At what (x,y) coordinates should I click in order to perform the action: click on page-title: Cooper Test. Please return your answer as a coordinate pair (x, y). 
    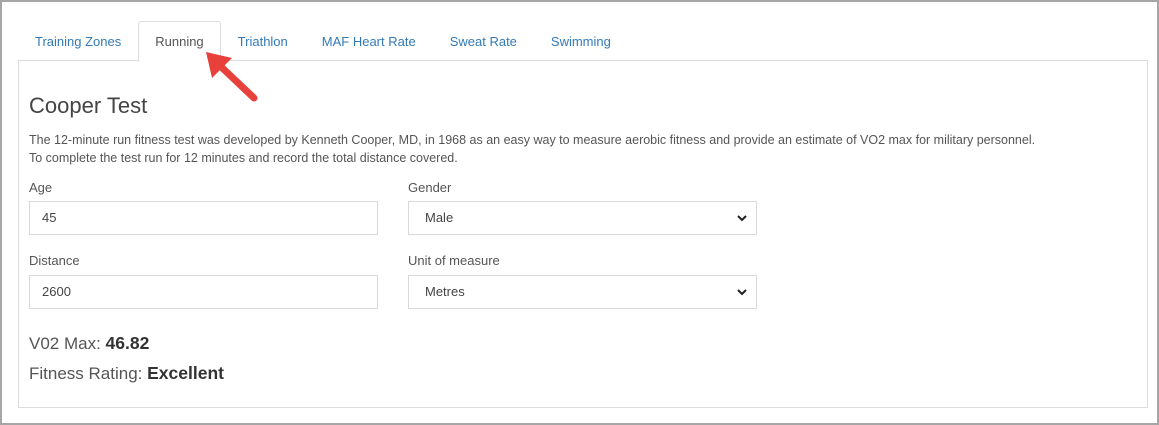
    Looking at the image, I should click on (88, 105).